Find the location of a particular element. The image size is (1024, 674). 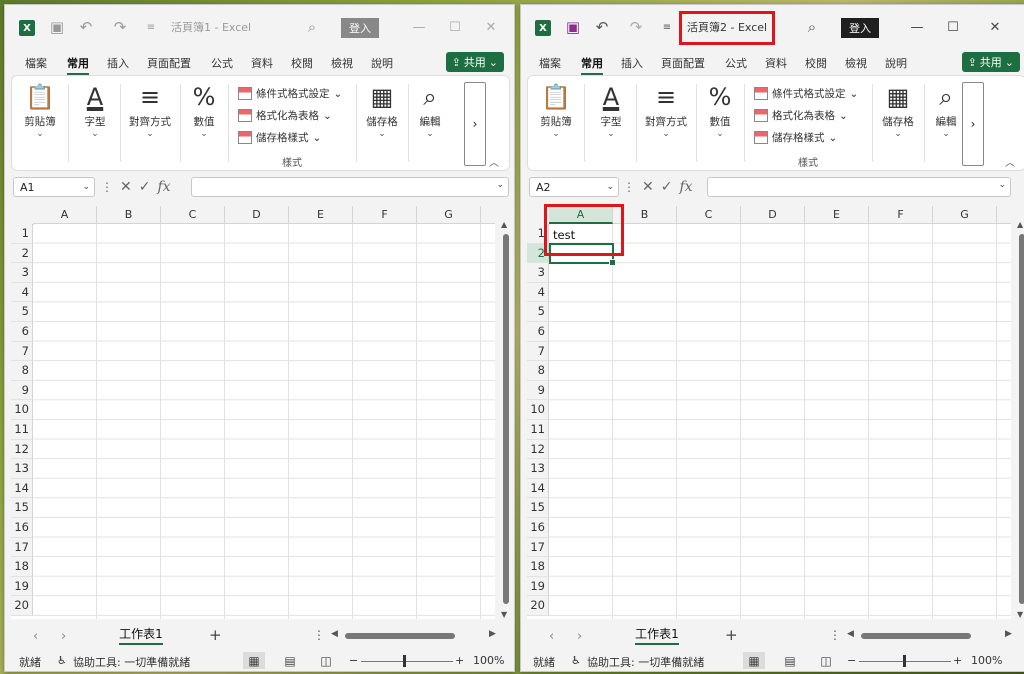

prev-sheet-icon: ‹ is located at coordinates (35, 636).